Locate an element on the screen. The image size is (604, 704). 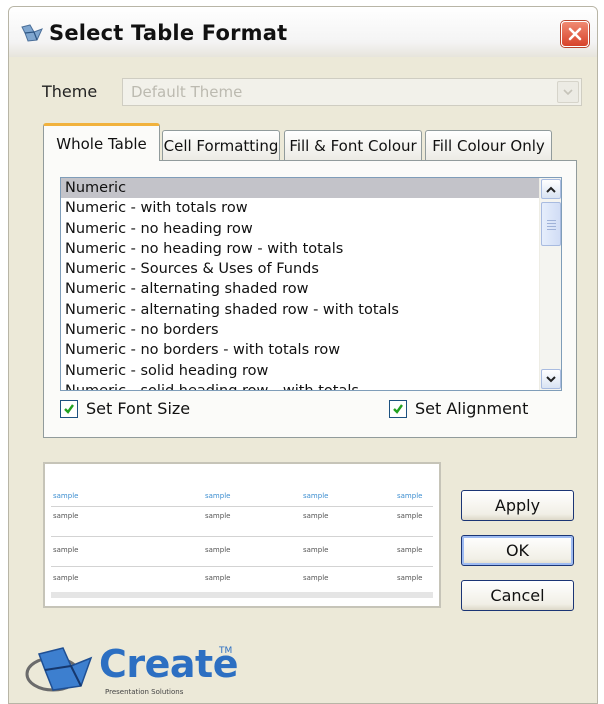
list-item: Numeric - no heading row - with totals is located at coordinates (300, 249).